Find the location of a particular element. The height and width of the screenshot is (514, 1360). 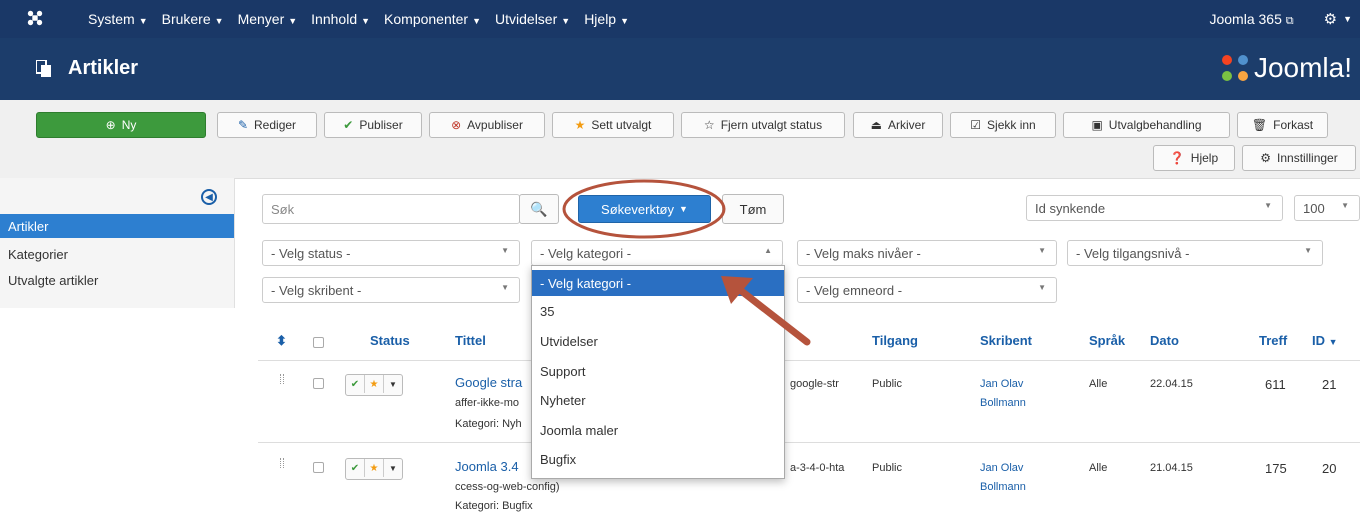

menu-system: System ▼ is located at coordinates (118, 19).